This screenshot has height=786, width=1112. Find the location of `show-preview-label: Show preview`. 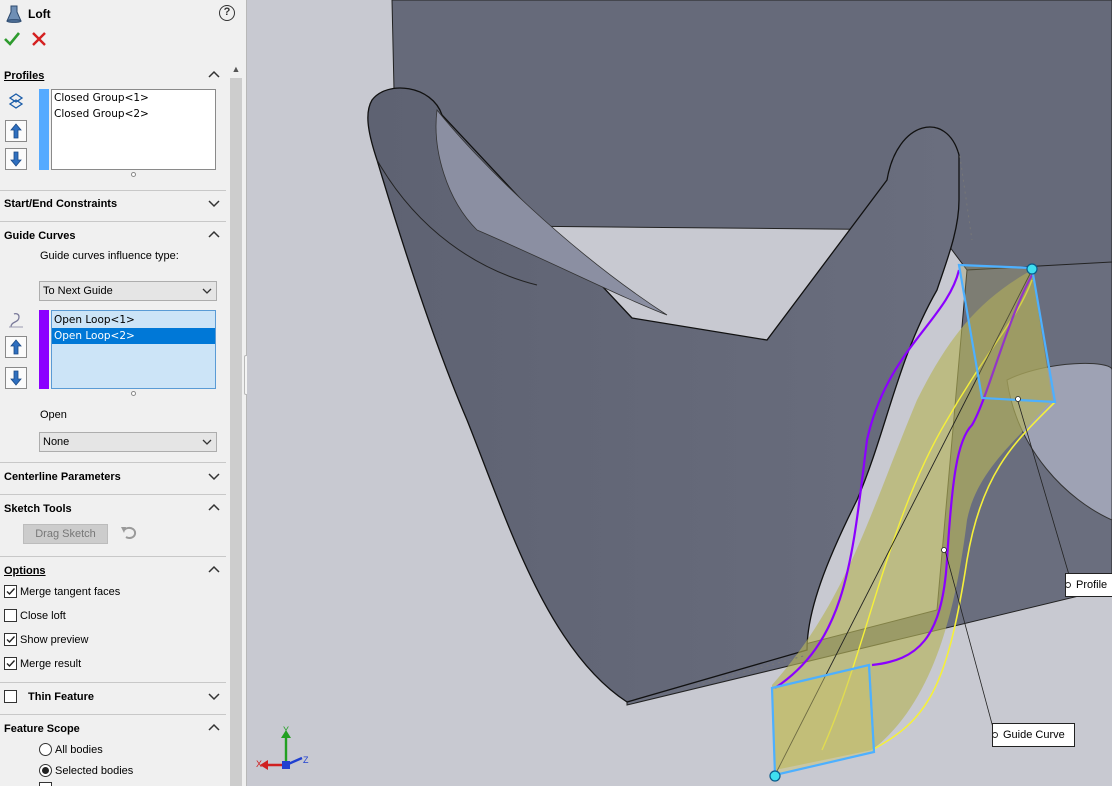

show-preview-label: Show preview is located at coordinates (54, 640).